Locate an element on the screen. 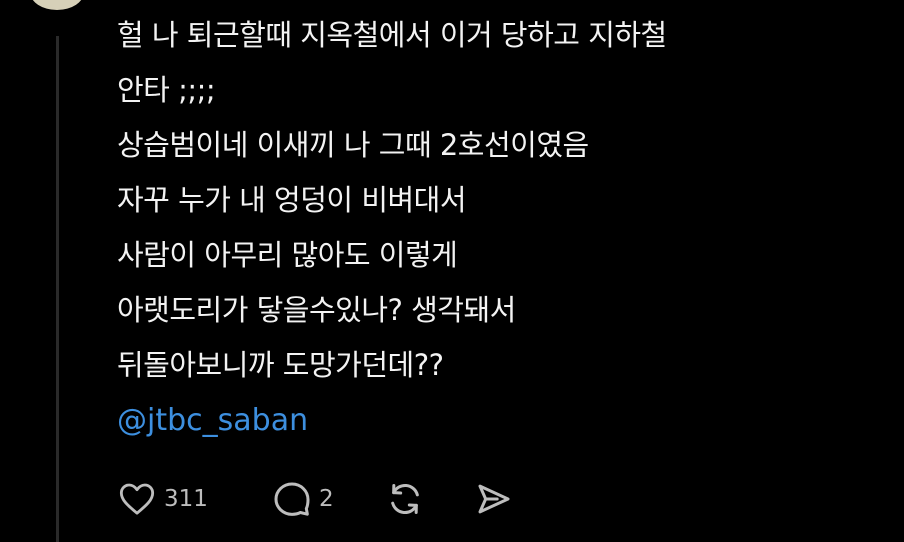 The width and height of the screenshot is (904, 542). send-icon is located at coordinates (493, 499).